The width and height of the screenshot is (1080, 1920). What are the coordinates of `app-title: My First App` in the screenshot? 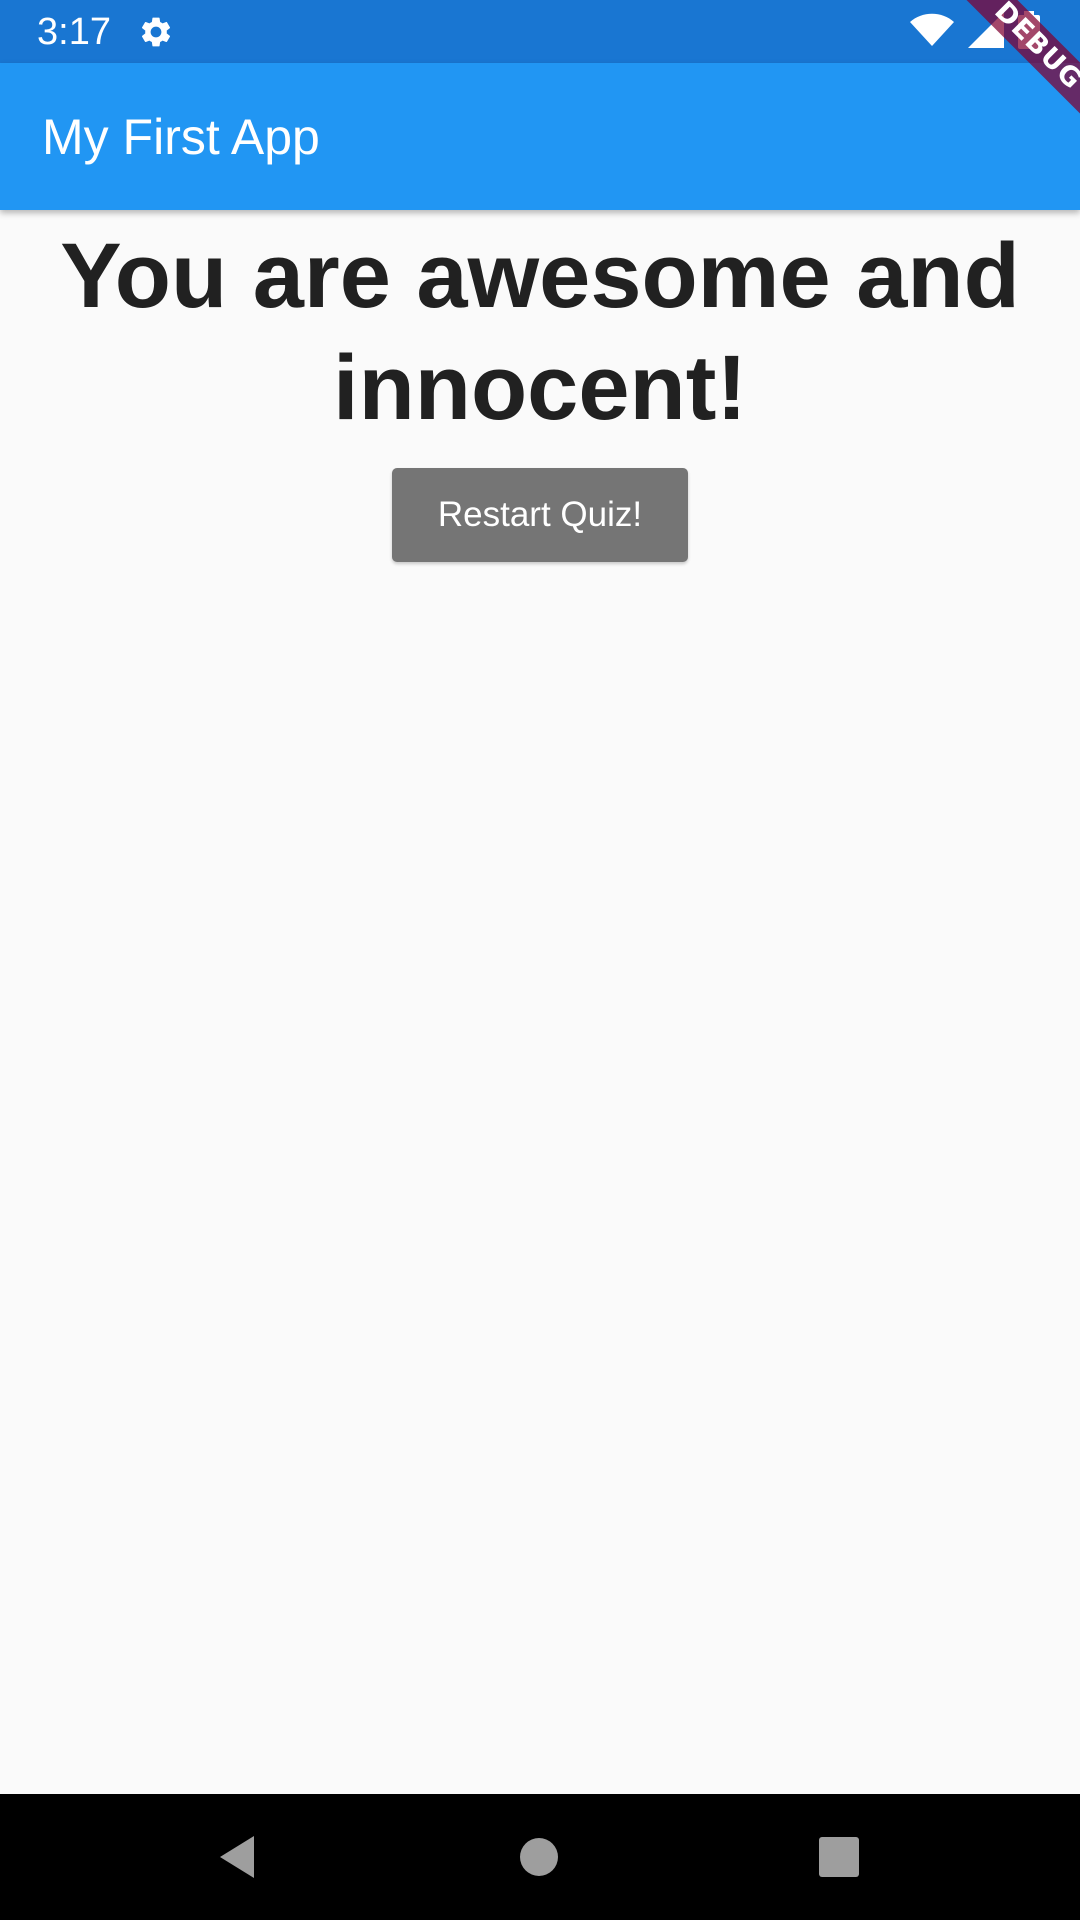 It's located at (181, 137).